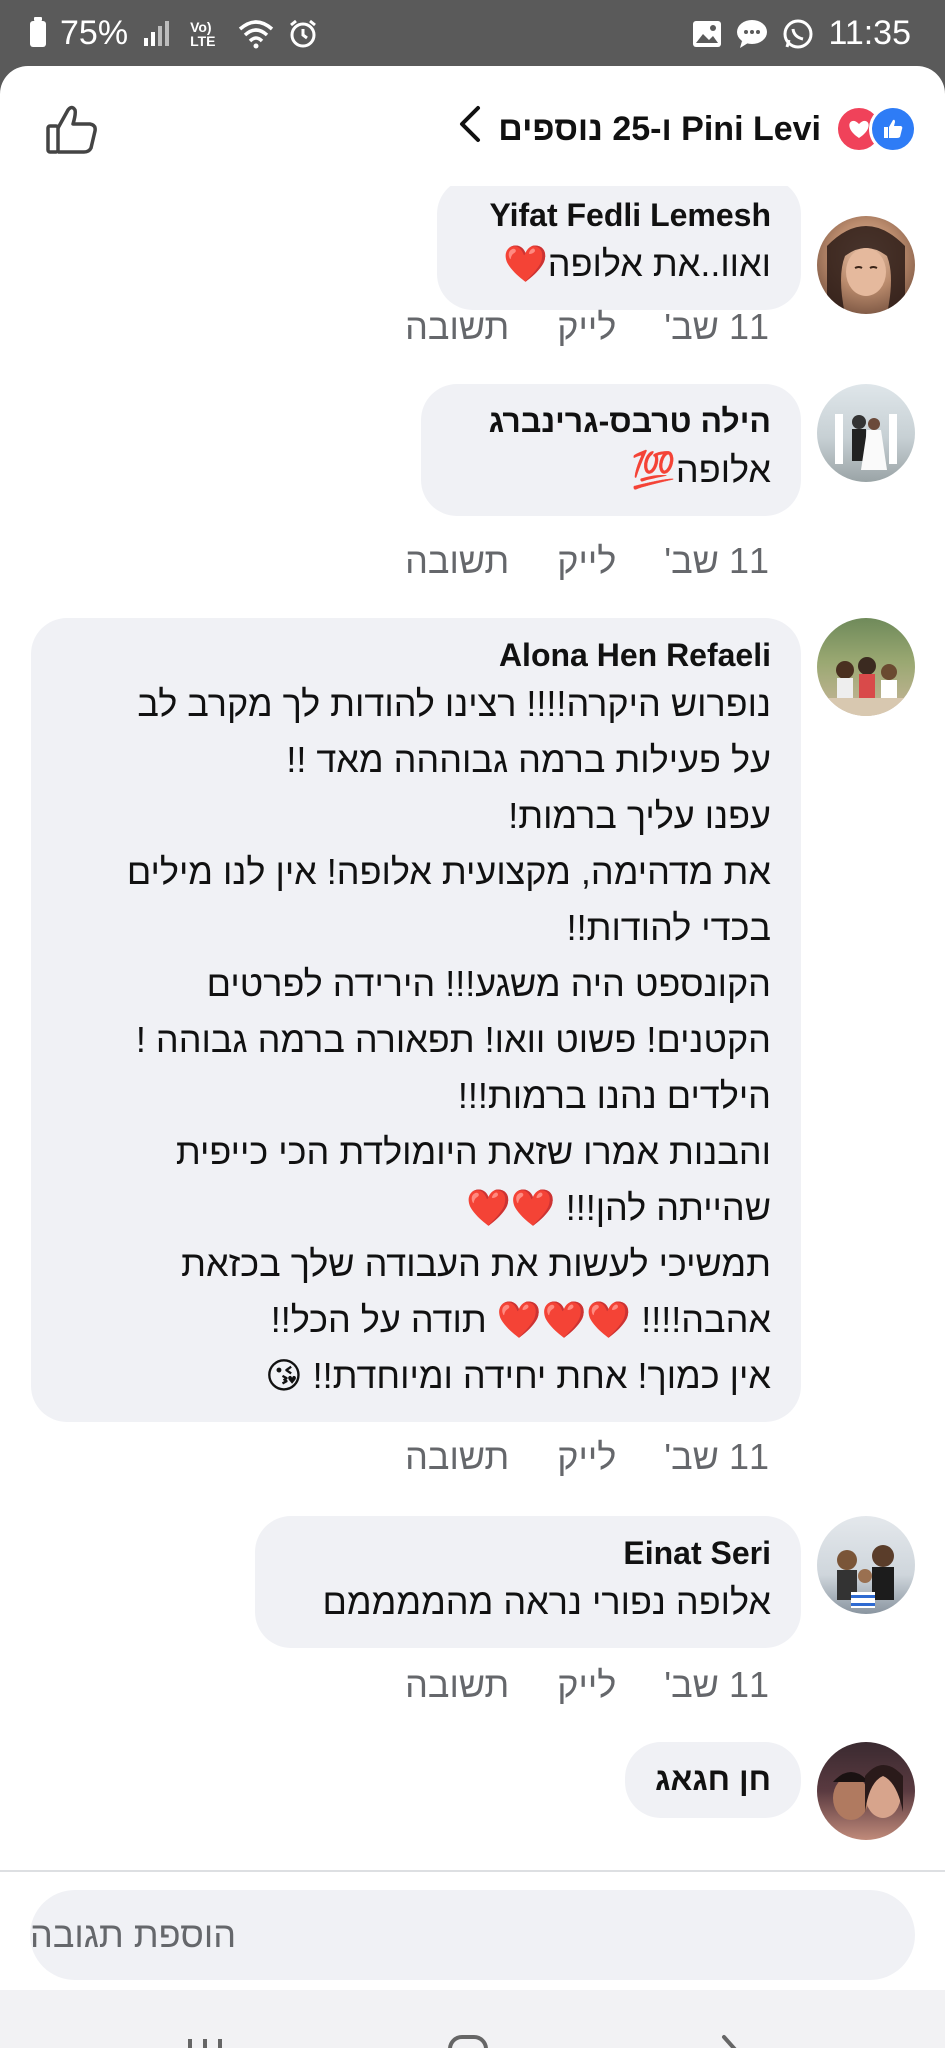  I want to click on comment-author: Yifat Fedli Lemesh, so click(619, 215).